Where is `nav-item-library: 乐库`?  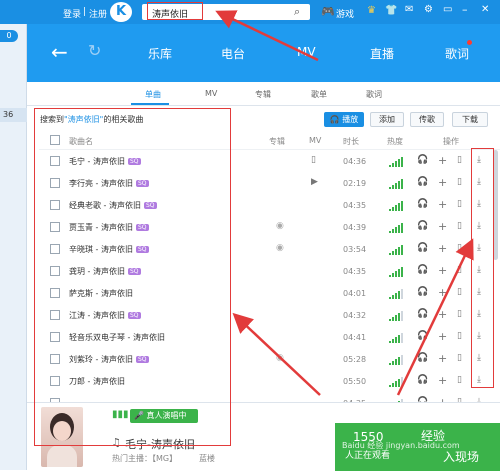
nav-item-library: 乐库 is located at coordinates (160, 53).